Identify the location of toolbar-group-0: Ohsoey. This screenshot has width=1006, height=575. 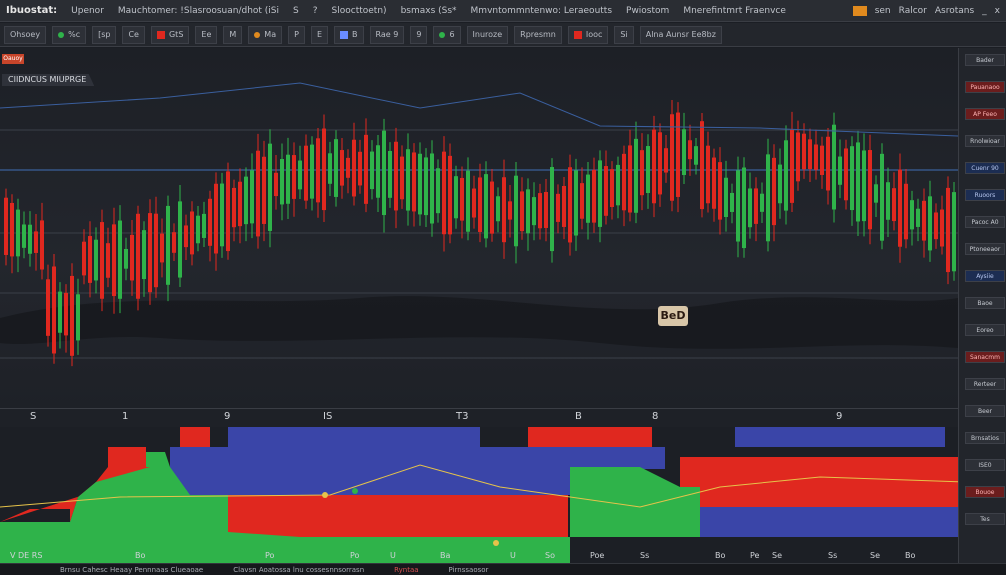
(25, 34).